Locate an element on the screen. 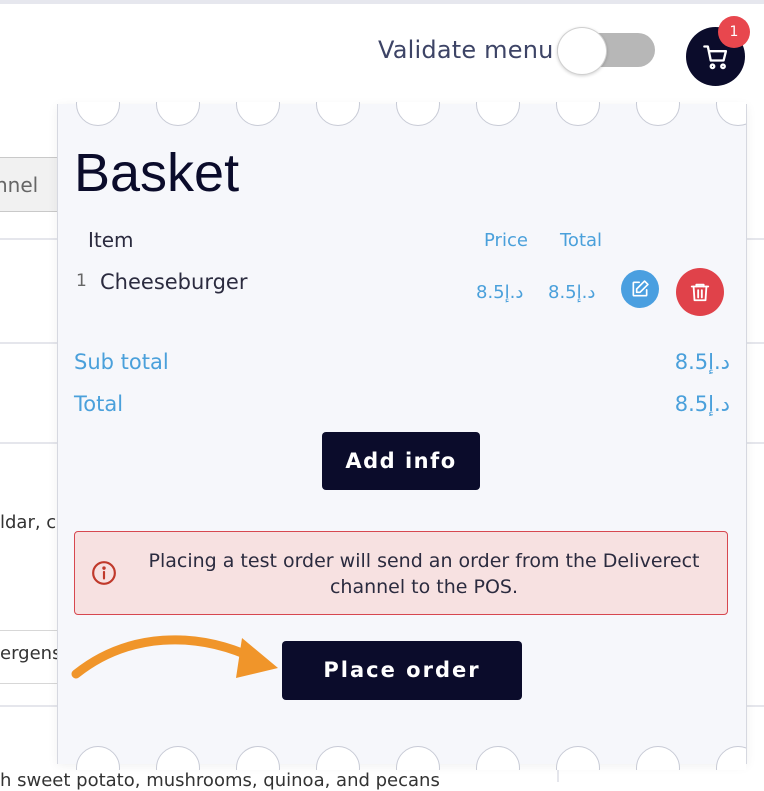  column-header-item: Item is located at coordinates (111, 240).